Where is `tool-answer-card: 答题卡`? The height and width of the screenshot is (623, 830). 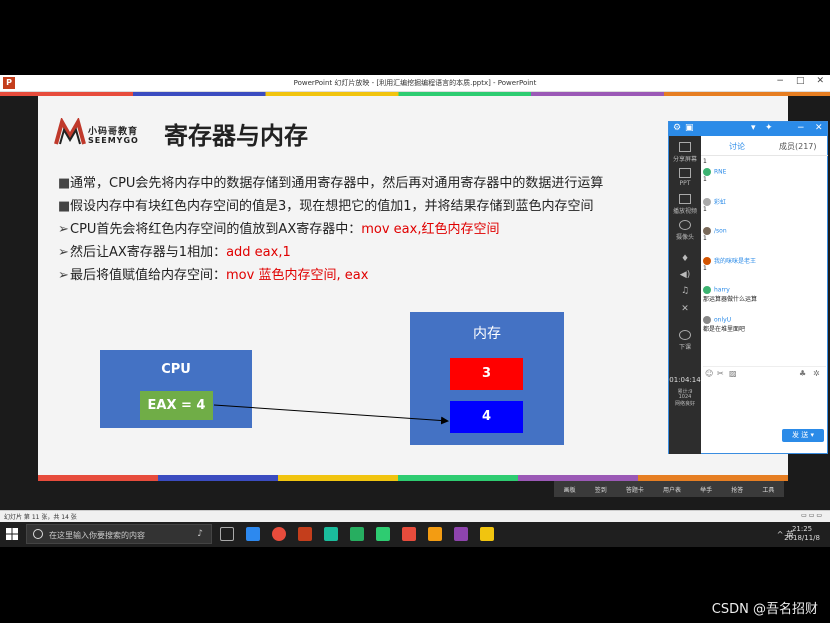
tool-answer-card: 答题卡 is located at coordinates (635, 489).